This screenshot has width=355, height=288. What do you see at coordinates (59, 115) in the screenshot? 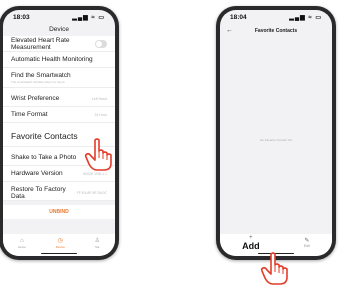
I see `row-time-format: Time Format 24 Hour` at bounding box center [59, 115].